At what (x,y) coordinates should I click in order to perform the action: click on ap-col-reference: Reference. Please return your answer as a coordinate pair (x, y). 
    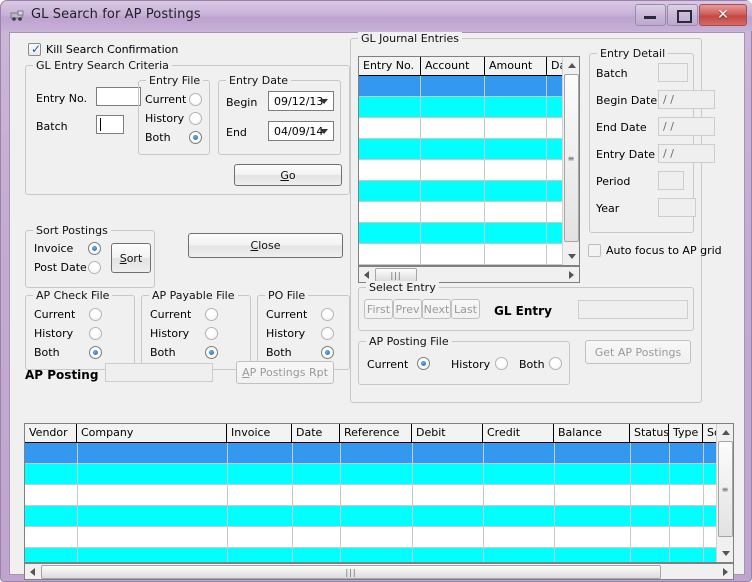
    Looking at the image, I should click on (376, 433).